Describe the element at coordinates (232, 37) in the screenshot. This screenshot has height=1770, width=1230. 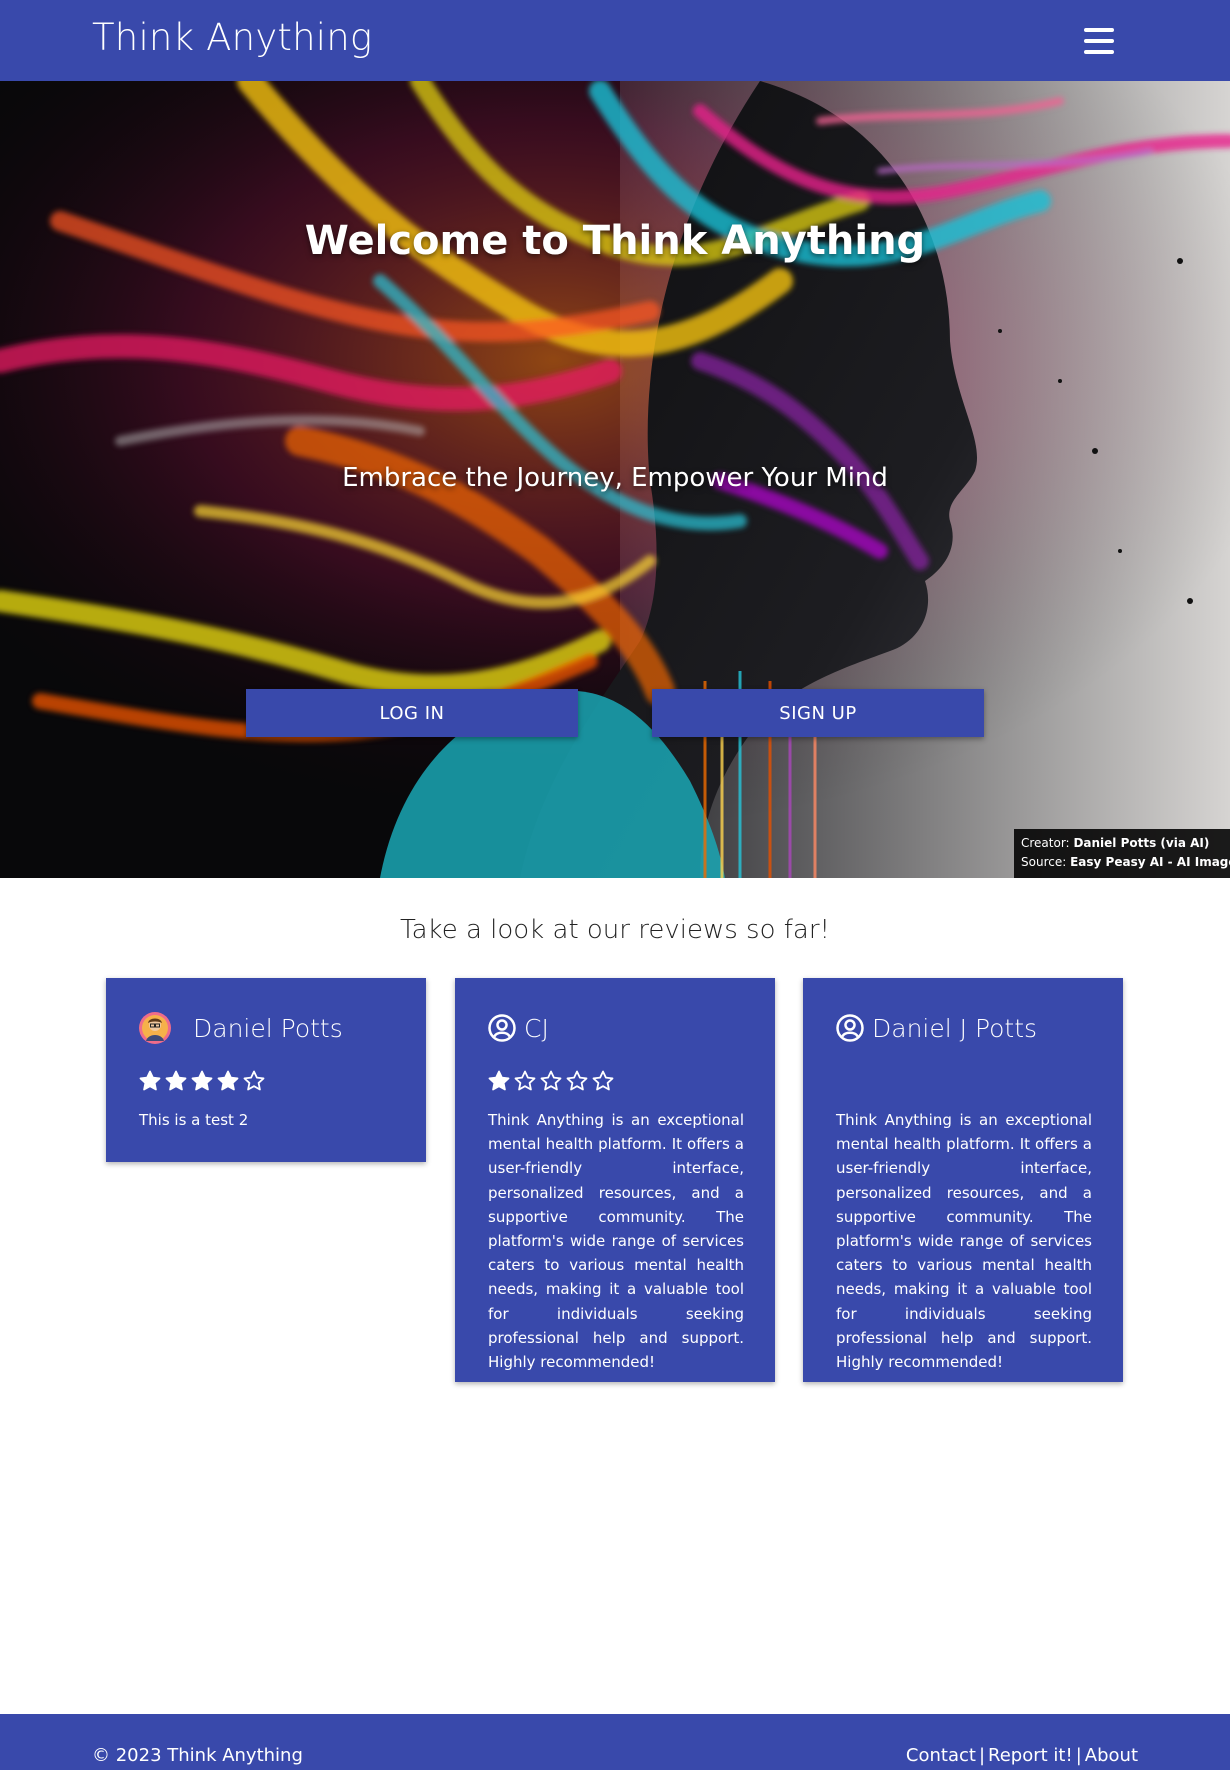
I see `brand-title: Think Anything` at that location.